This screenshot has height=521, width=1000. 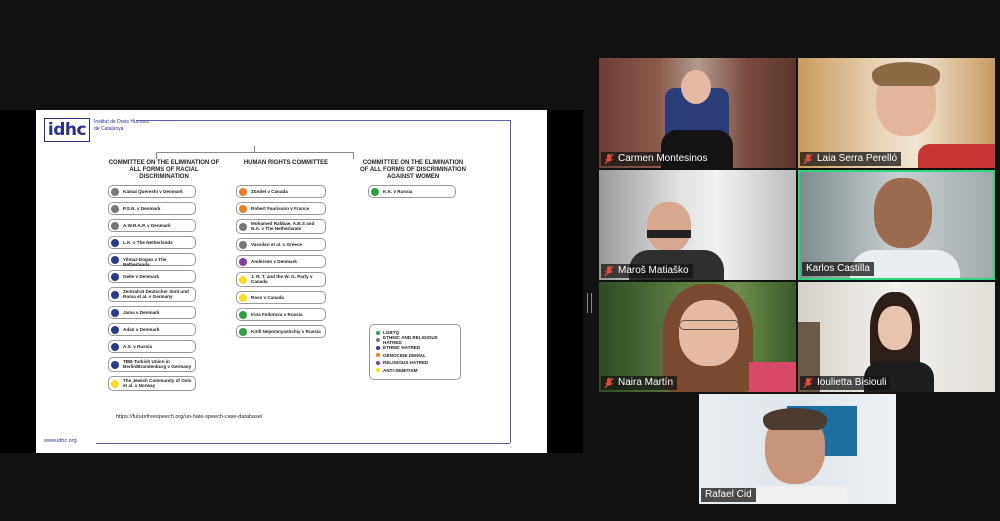 I want to click on video-tile: Naira Martín, so click(x=697, y=337).